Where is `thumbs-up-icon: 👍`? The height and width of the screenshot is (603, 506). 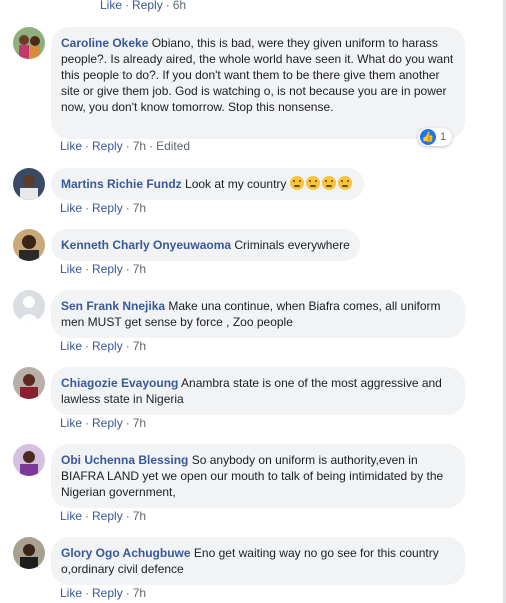 thumbs-up-icon: 👍 is located at coordinates (428, 137).